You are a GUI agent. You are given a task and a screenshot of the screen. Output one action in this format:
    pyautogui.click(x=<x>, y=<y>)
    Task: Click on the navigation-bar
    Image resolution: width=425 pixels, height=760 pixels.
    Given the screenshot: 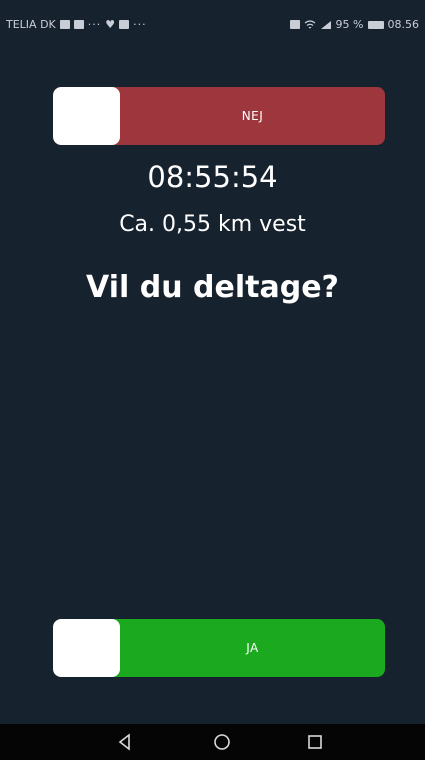 What is the action you would take?
    pyautogui.click(x=212, y=742)
    